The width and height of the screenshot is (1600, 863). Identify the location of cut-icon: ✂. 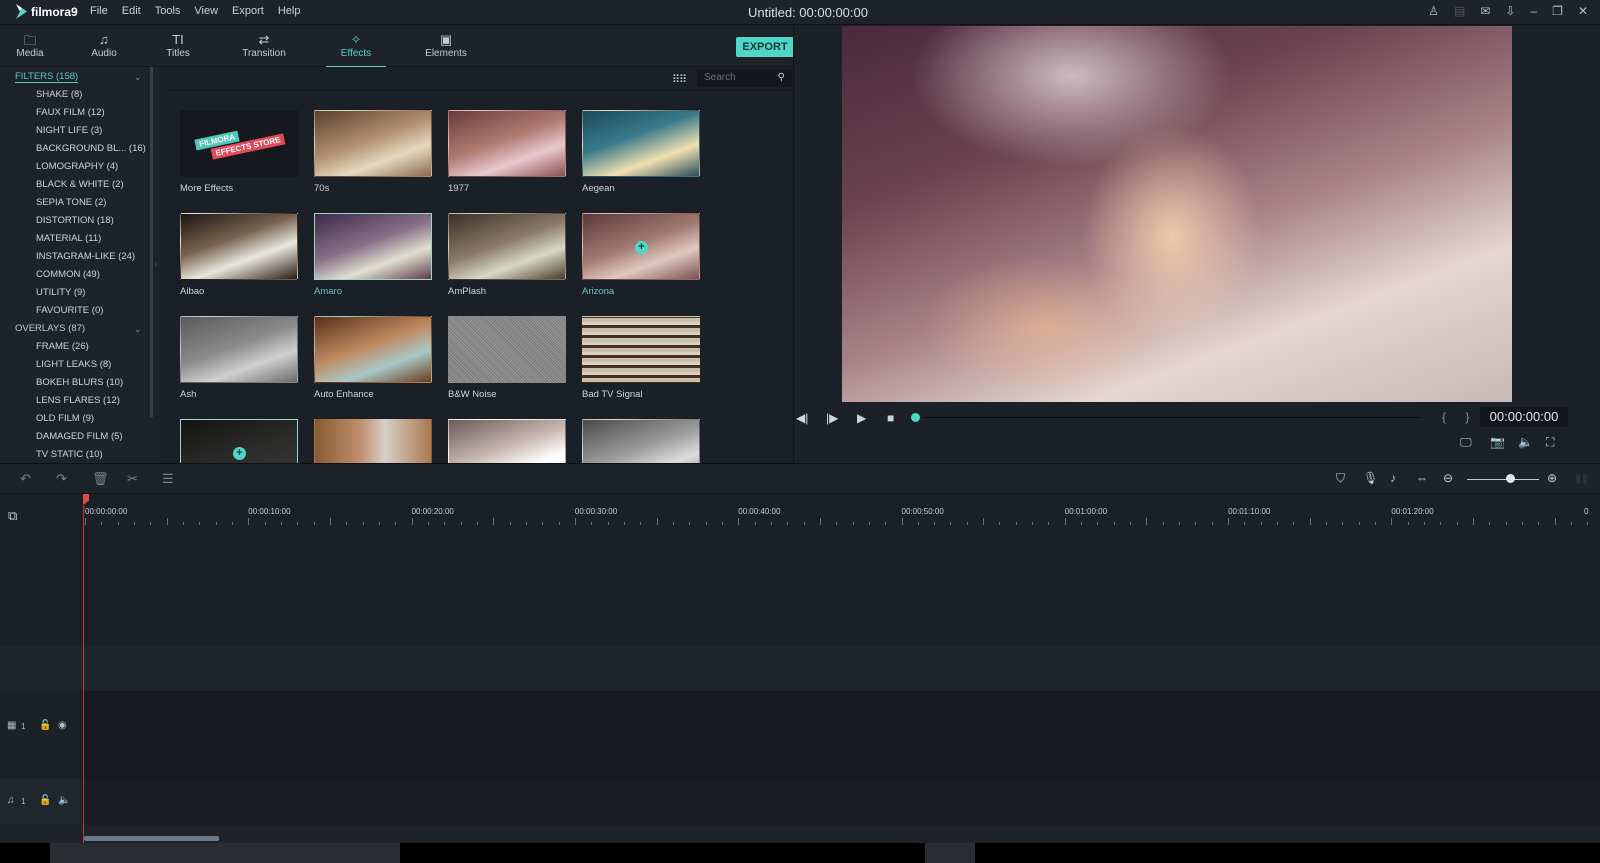
(132, 479).